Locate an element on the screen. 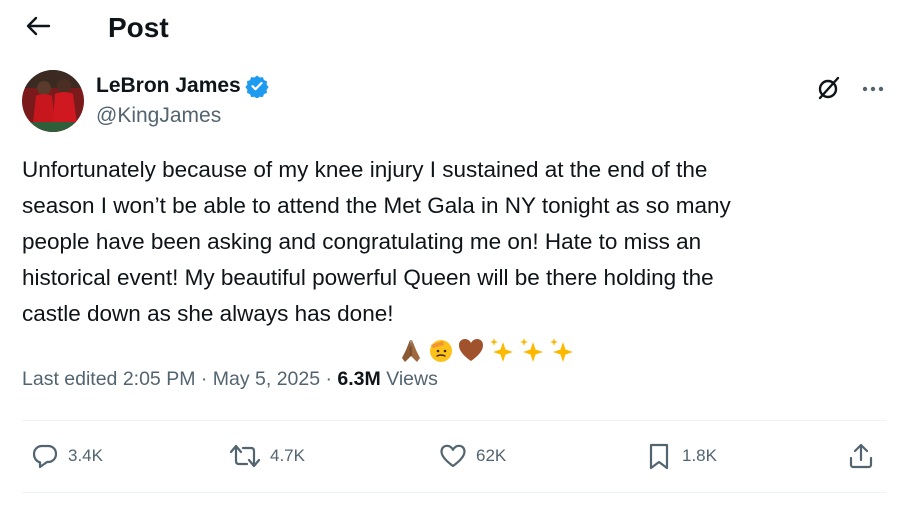  share-button is located at coordinates (861, 456).